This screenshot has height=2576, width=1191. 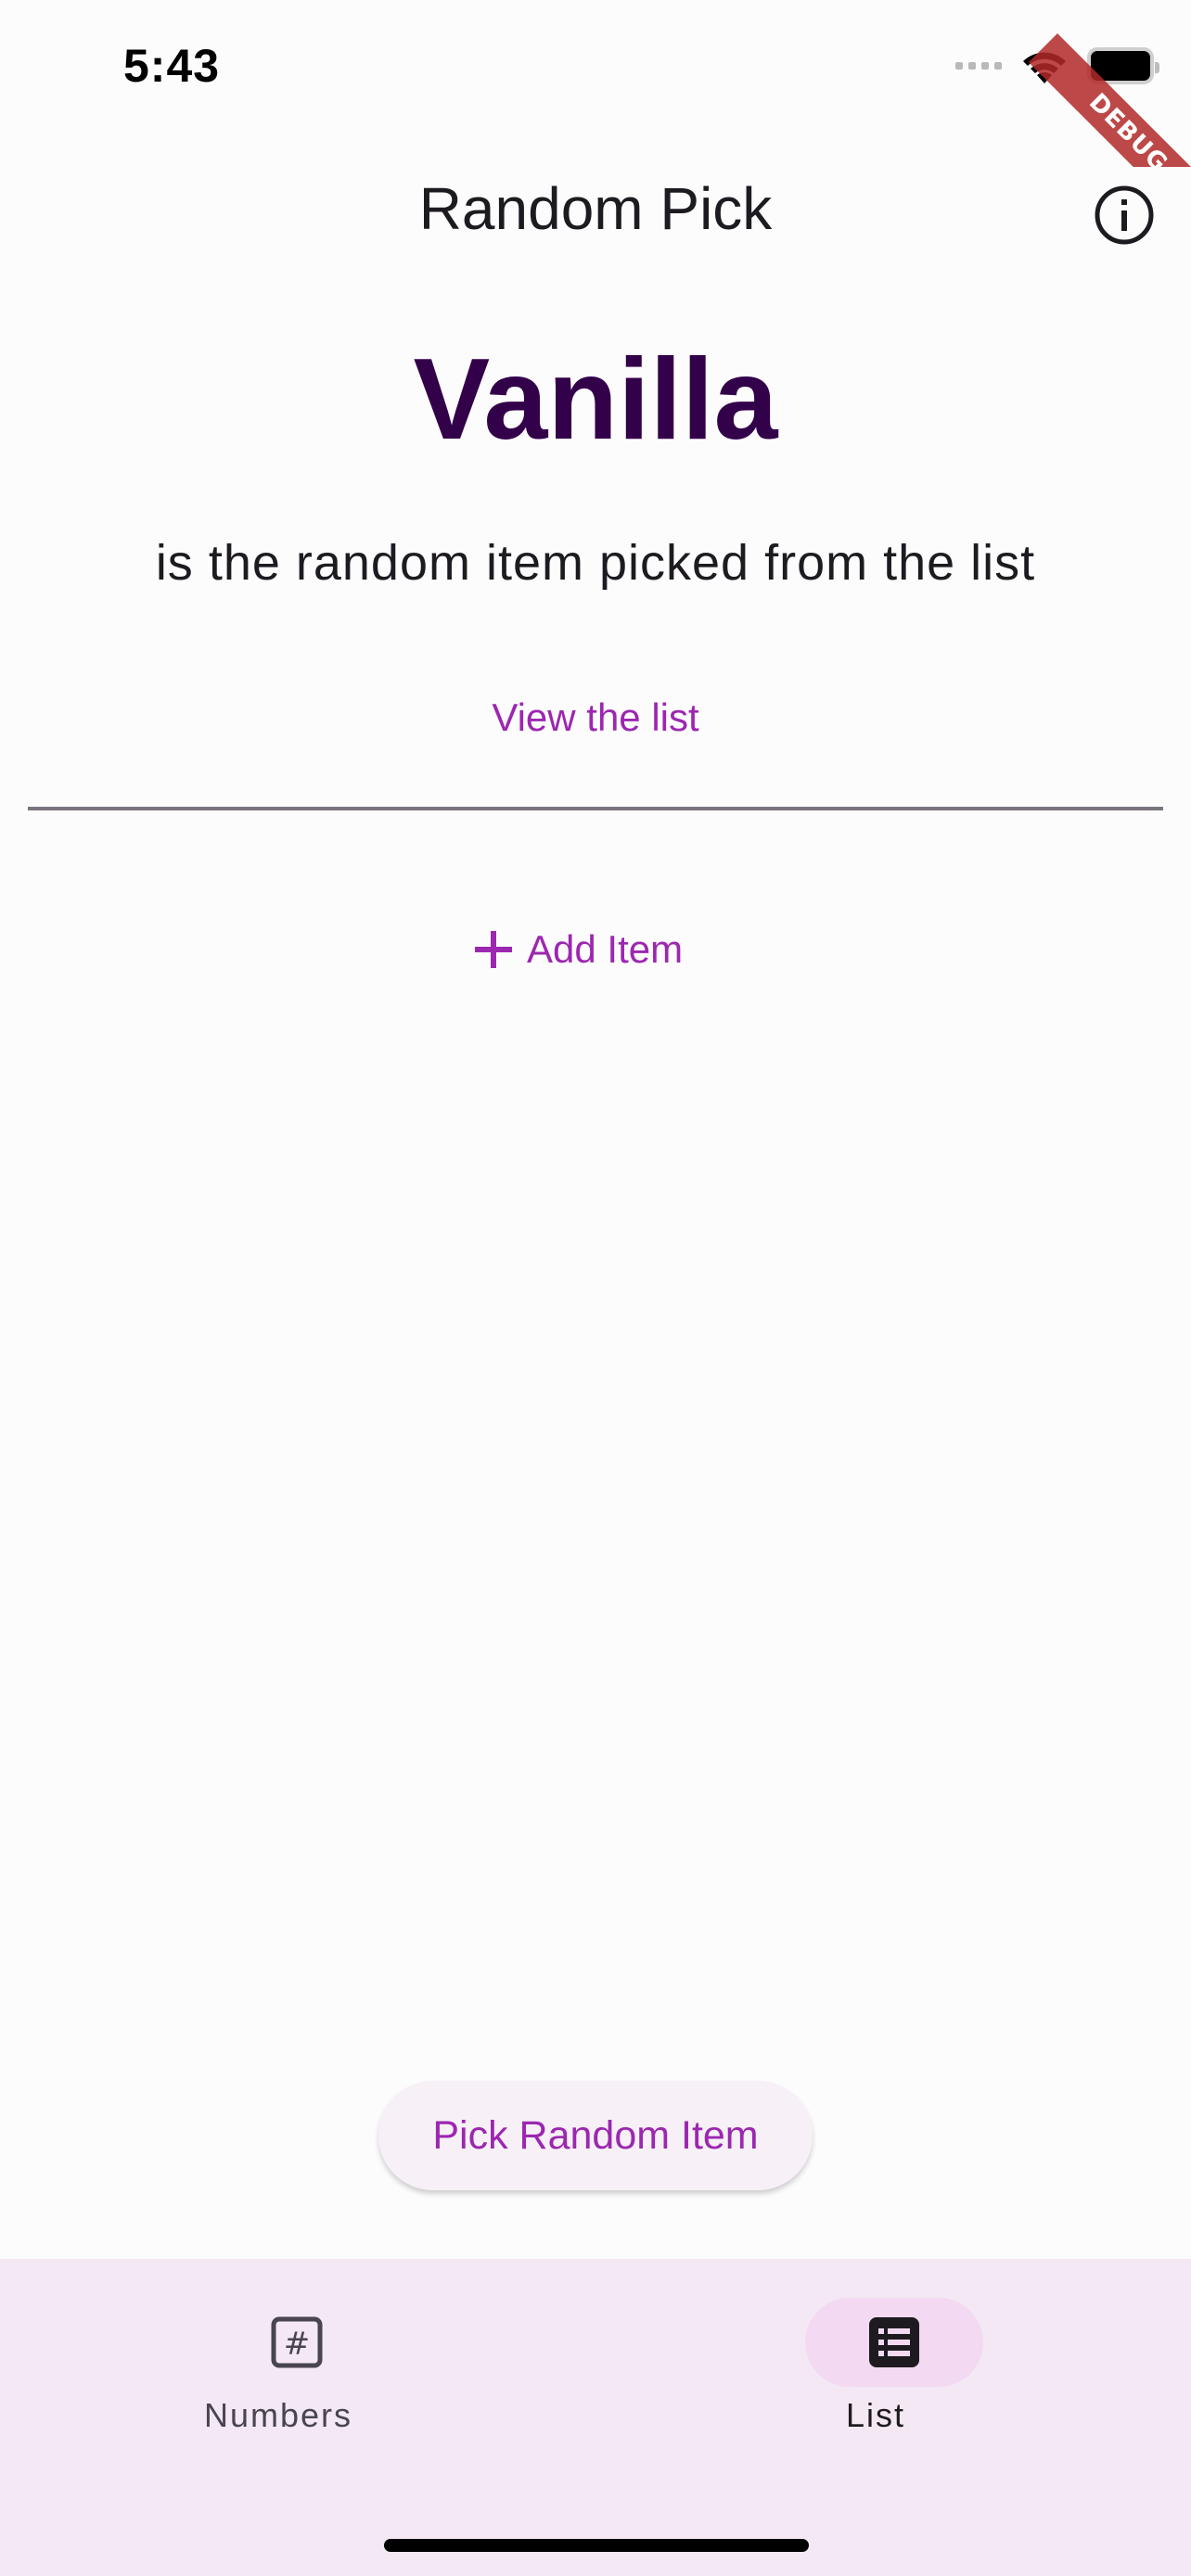 I want to click on hash-icon: #, so click(x=297, y=2342).